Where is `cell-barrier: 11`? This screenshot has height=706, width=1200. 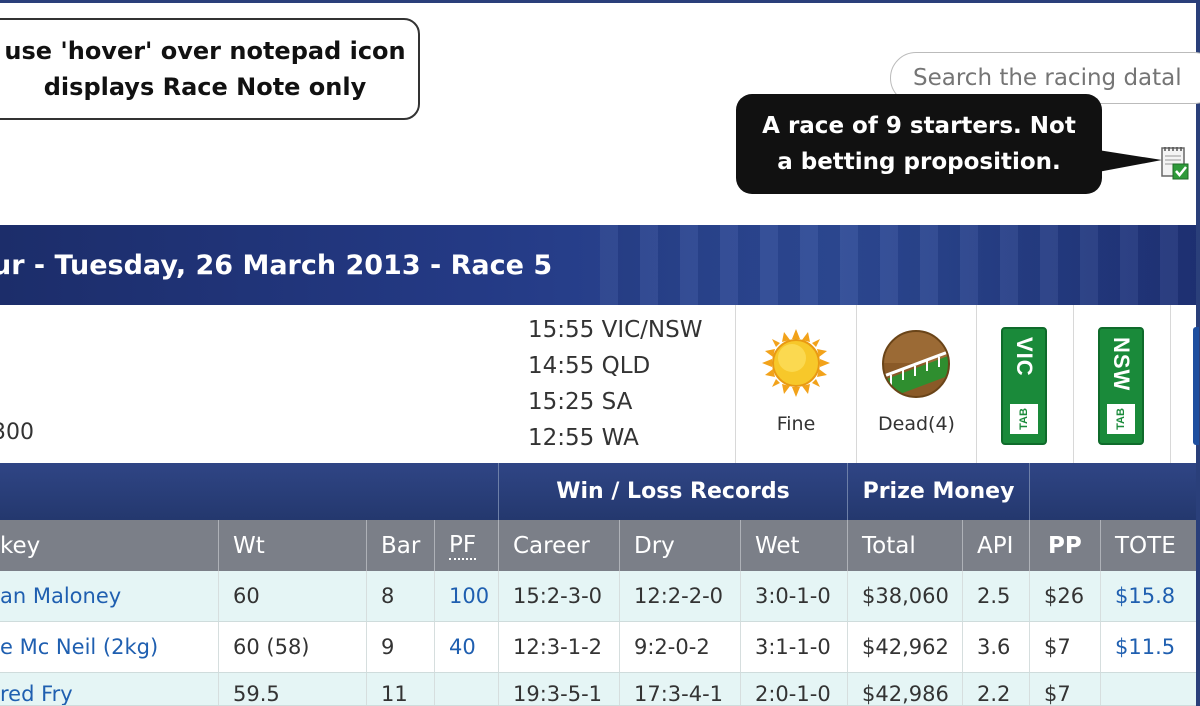 cell-barrier: 11 is located at coordinates (401, 689).